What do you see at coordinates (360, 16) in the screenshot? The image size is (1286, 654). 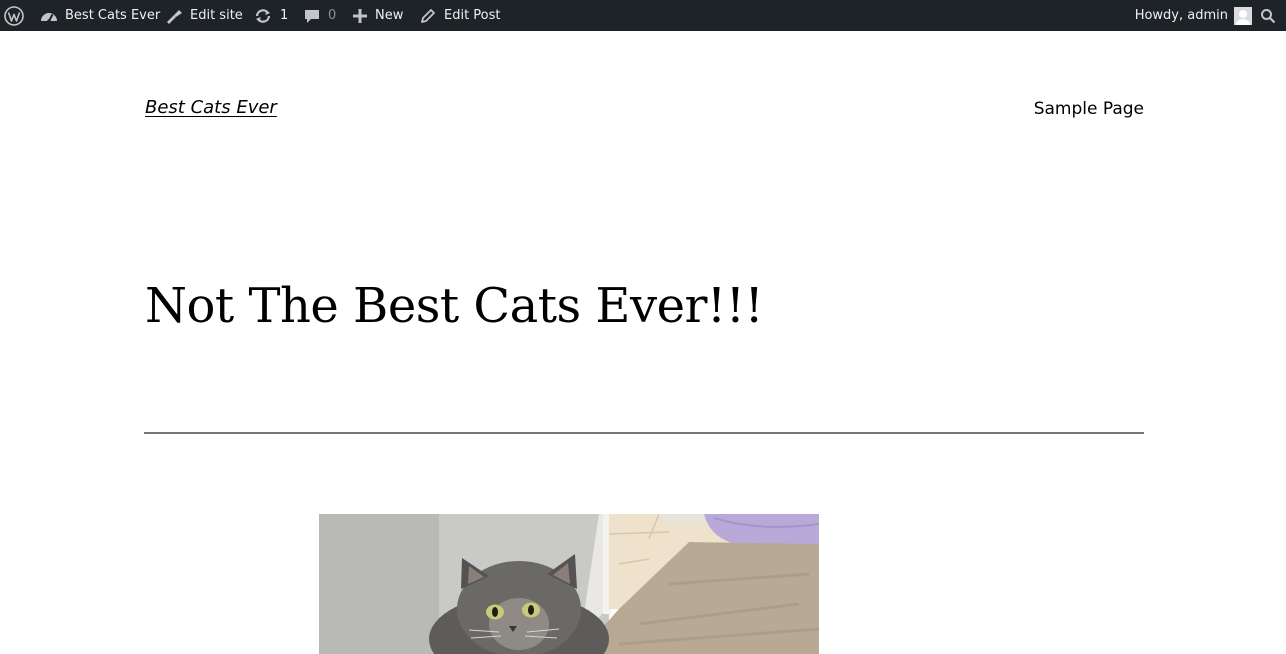 I see `plus-icon` at bounding box center [360, 16].